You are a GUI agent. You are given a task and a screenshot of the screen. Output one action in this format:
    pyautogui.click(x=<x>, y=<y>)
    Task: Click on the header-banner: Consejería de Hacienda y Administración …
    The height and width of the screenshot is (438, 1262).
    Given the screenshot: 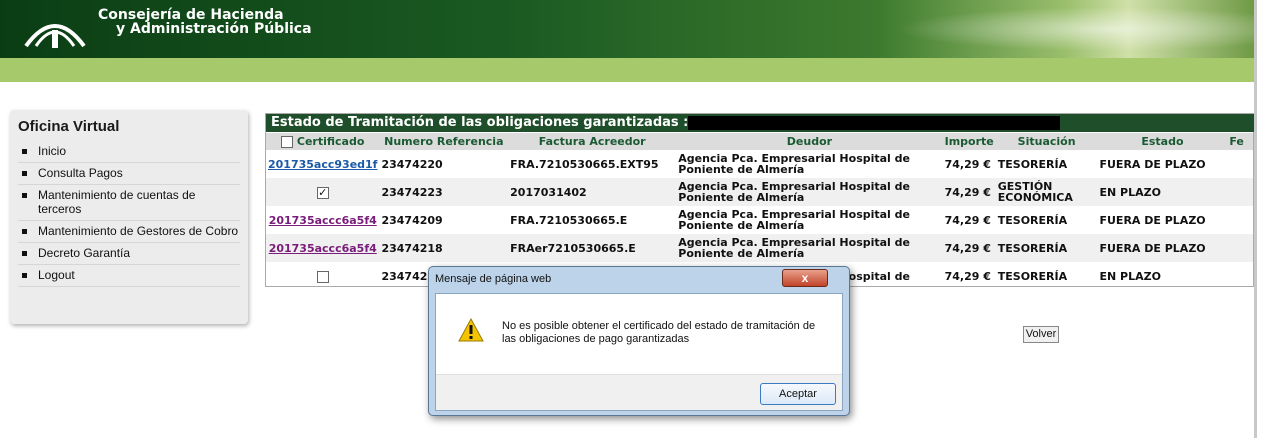 What is the action you would take?
    pyautogui.click(x=630, y=29)
    